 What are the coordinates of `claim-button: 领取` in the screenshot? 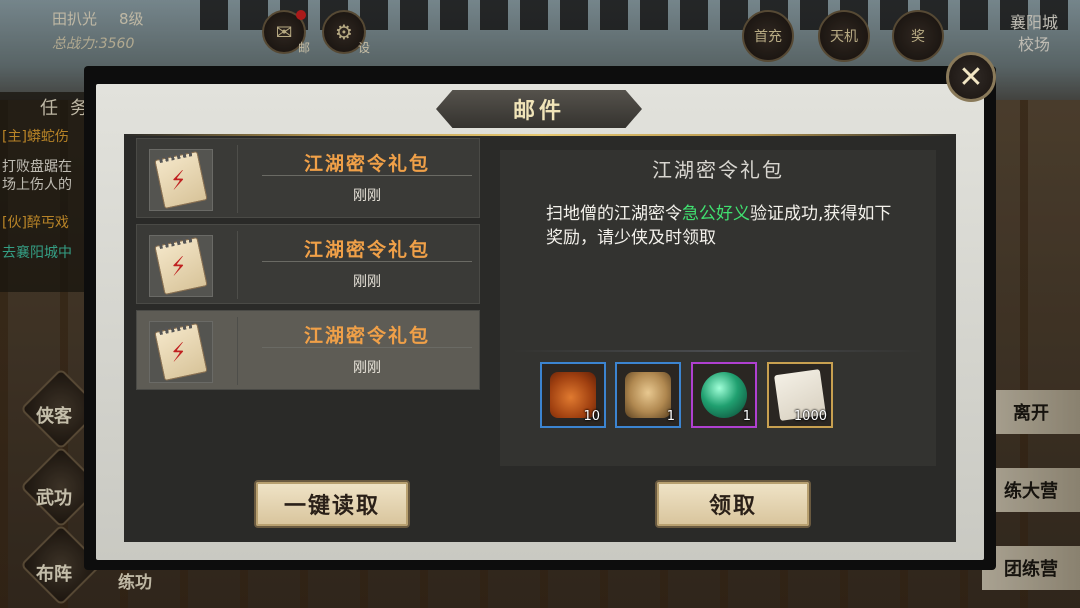 It's located at (733, 504).